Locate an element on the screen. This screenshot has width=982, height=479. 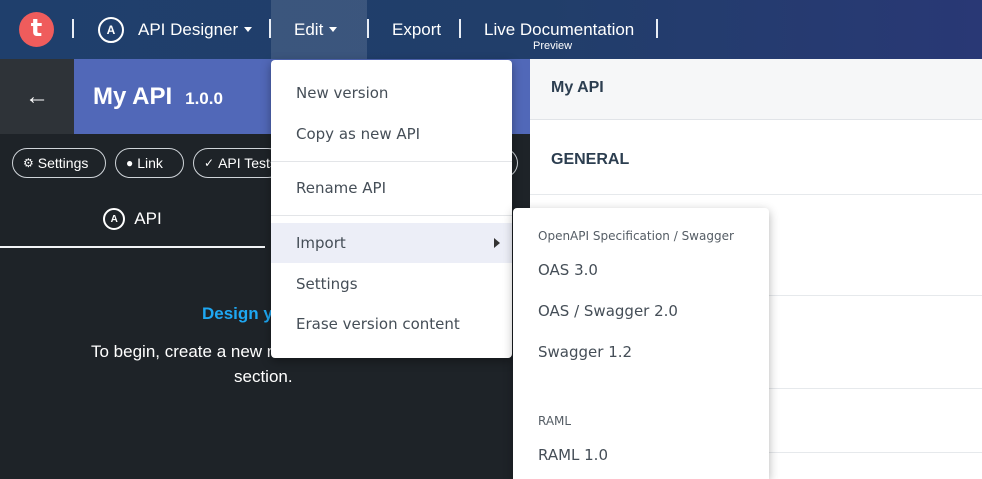
tab-api: A API is located at coordinates (132, 220).